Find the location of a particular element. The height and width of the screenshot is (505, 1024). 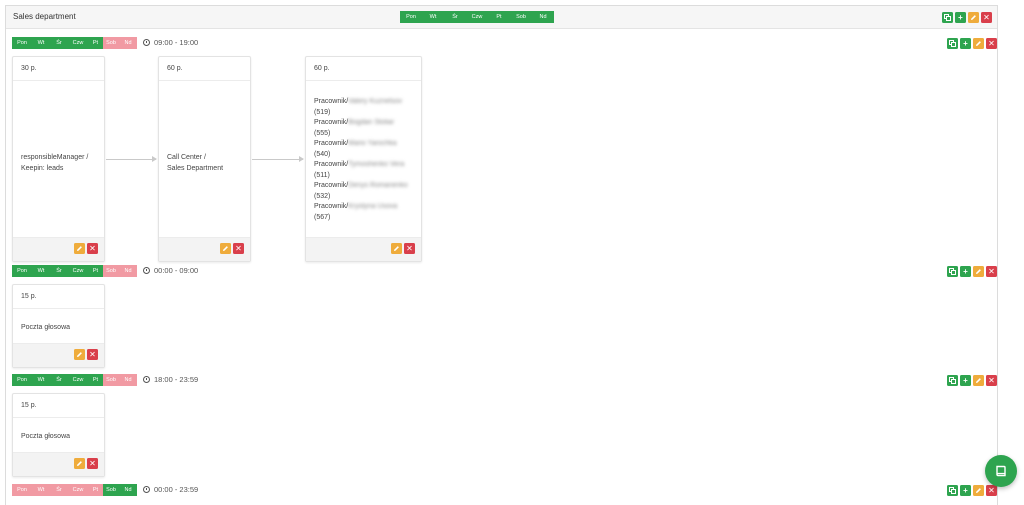

employee-name: Mario Yarochka is located at coordinates (372, 143).